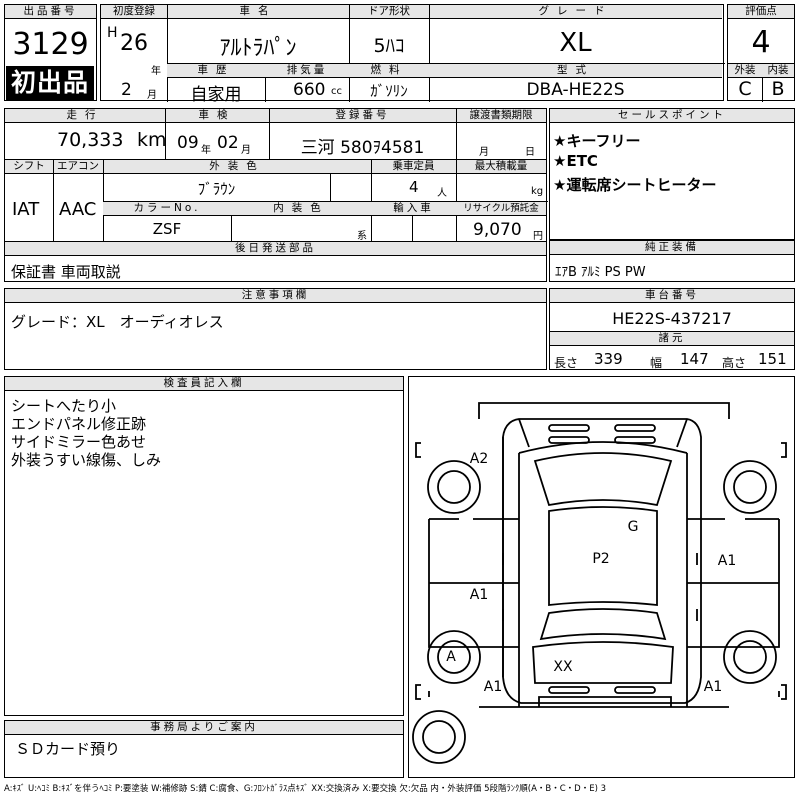 Image resolution: width=800 pixels, height=800 pixels. What do you see at coordinates (204, 384) in the screenshot?
I see `inspector-label: 検査員記入欄` at bounding box center [204, 384].